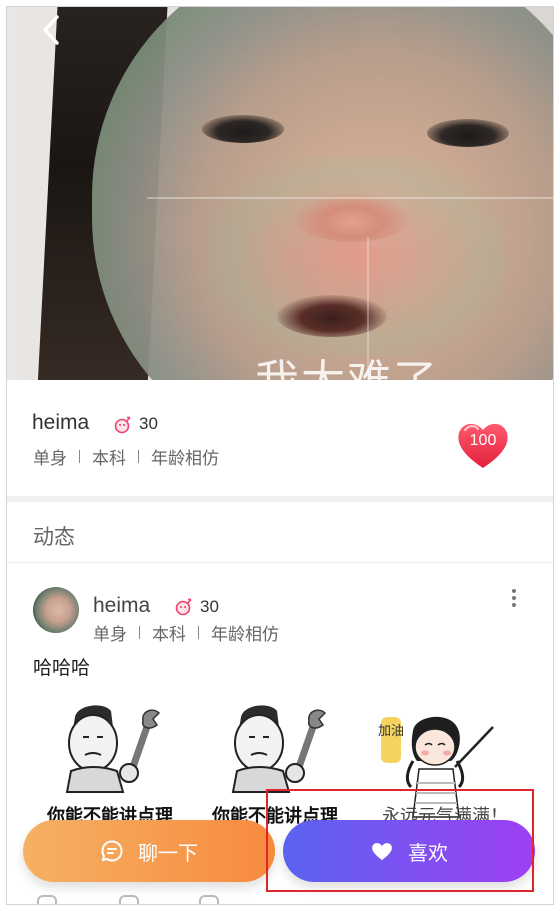 The width and height of the screenshot is (560, 911). What do you see at coordinates (148, 423) in the screenshot?
I see `profile-age: 30` at bounding box center [148, 423].